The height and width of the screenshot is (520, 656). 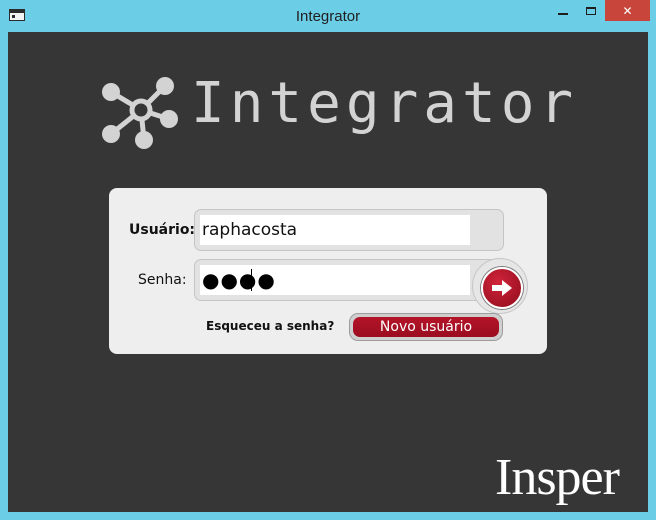 I want to click on maximize-icon, so click(x=591, y=10).